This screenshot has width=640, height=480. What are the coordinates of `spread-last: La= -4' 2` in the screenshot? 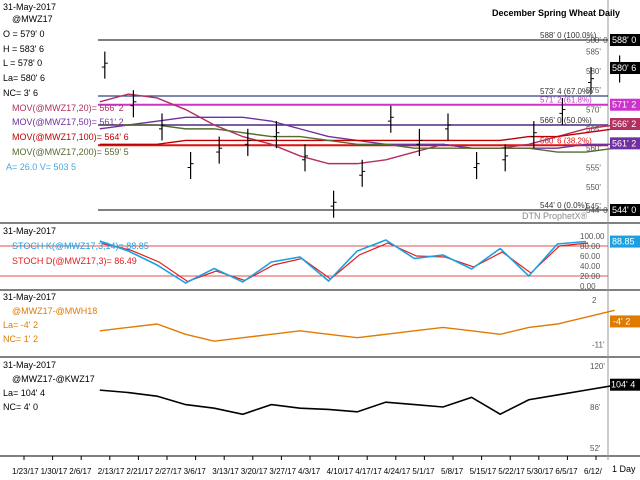 It's located at (20, 325).